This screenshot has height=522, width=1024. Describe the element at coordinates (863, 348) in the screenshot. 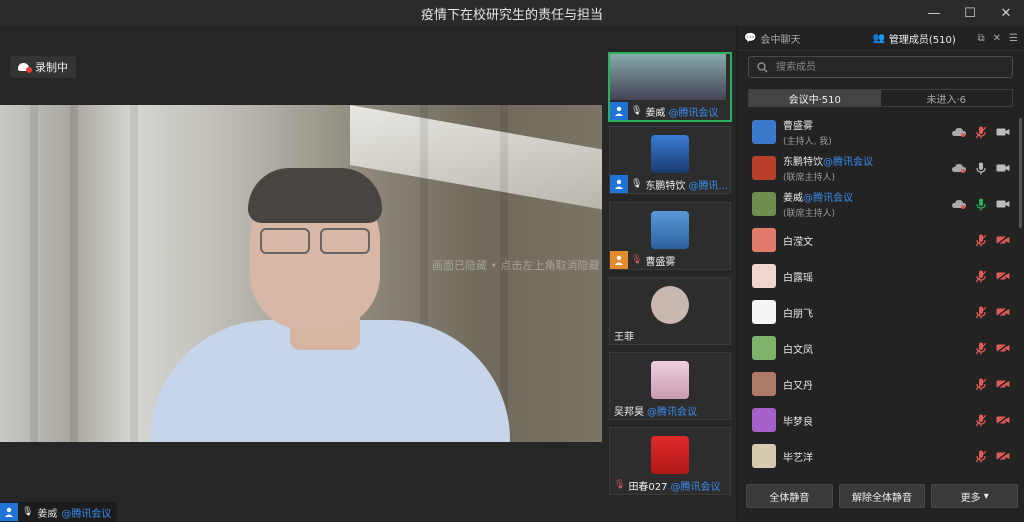

I see `member-name-line: 白文凤` at that location.